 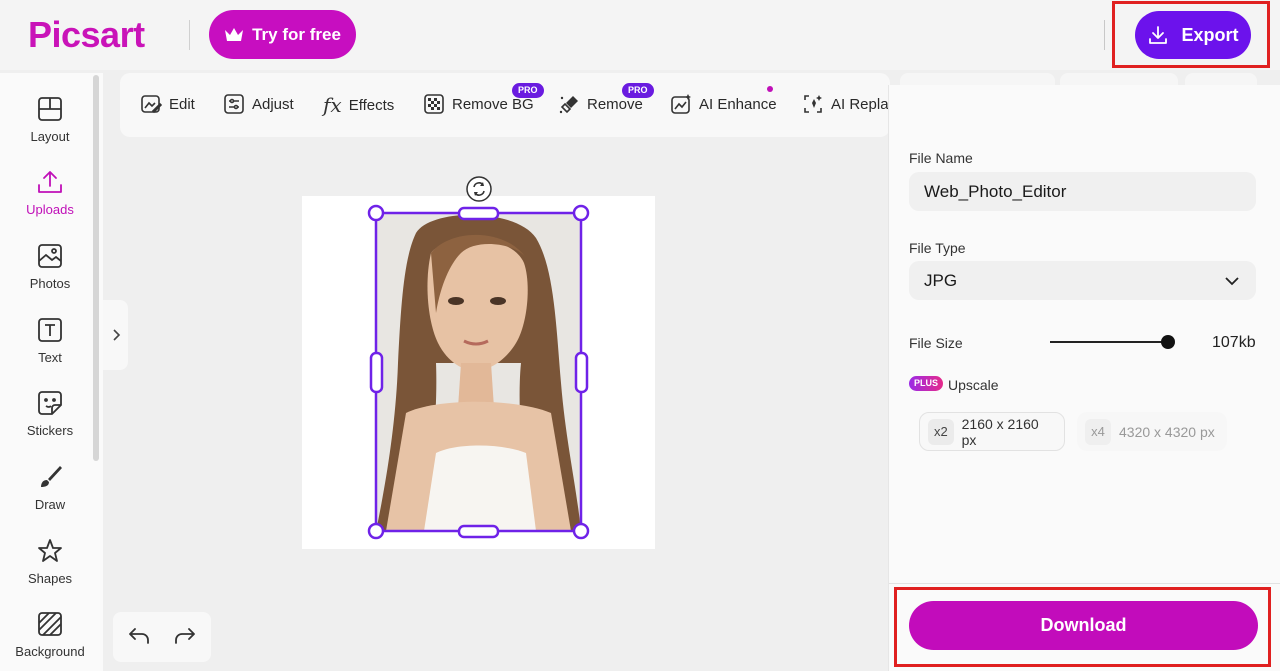 I want to click on upscale-size: 4320 x 4320 px, so click(x=1167, y=431).